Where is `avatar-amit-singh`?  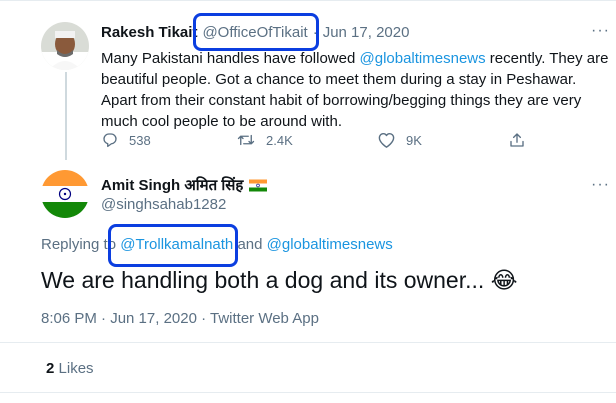 avatar-amit-singh is located at coordinates (65, 194).